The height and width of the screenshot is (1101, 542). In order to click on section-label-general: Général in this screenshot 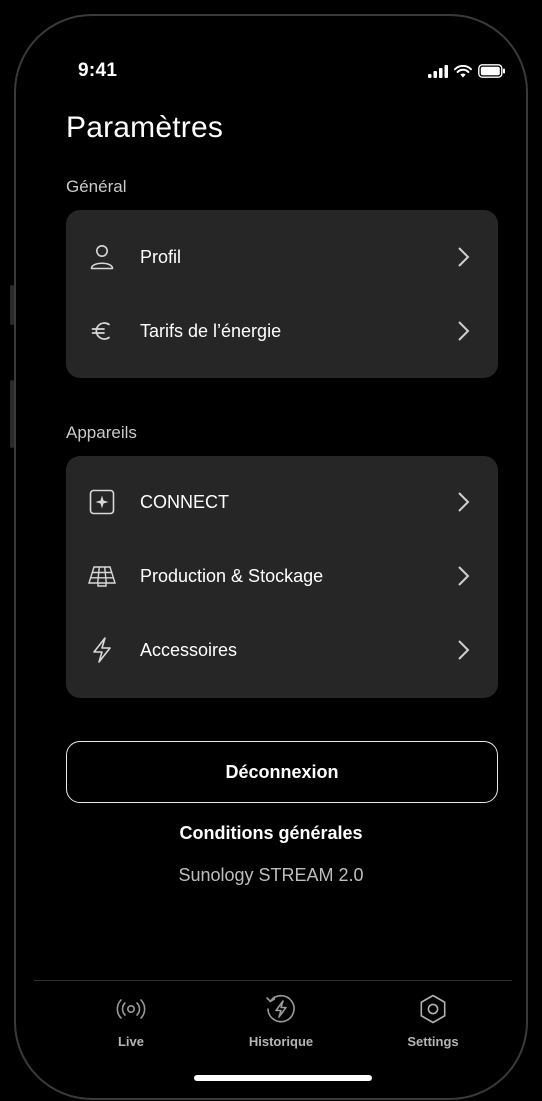, I will do `click(96, 186)`.